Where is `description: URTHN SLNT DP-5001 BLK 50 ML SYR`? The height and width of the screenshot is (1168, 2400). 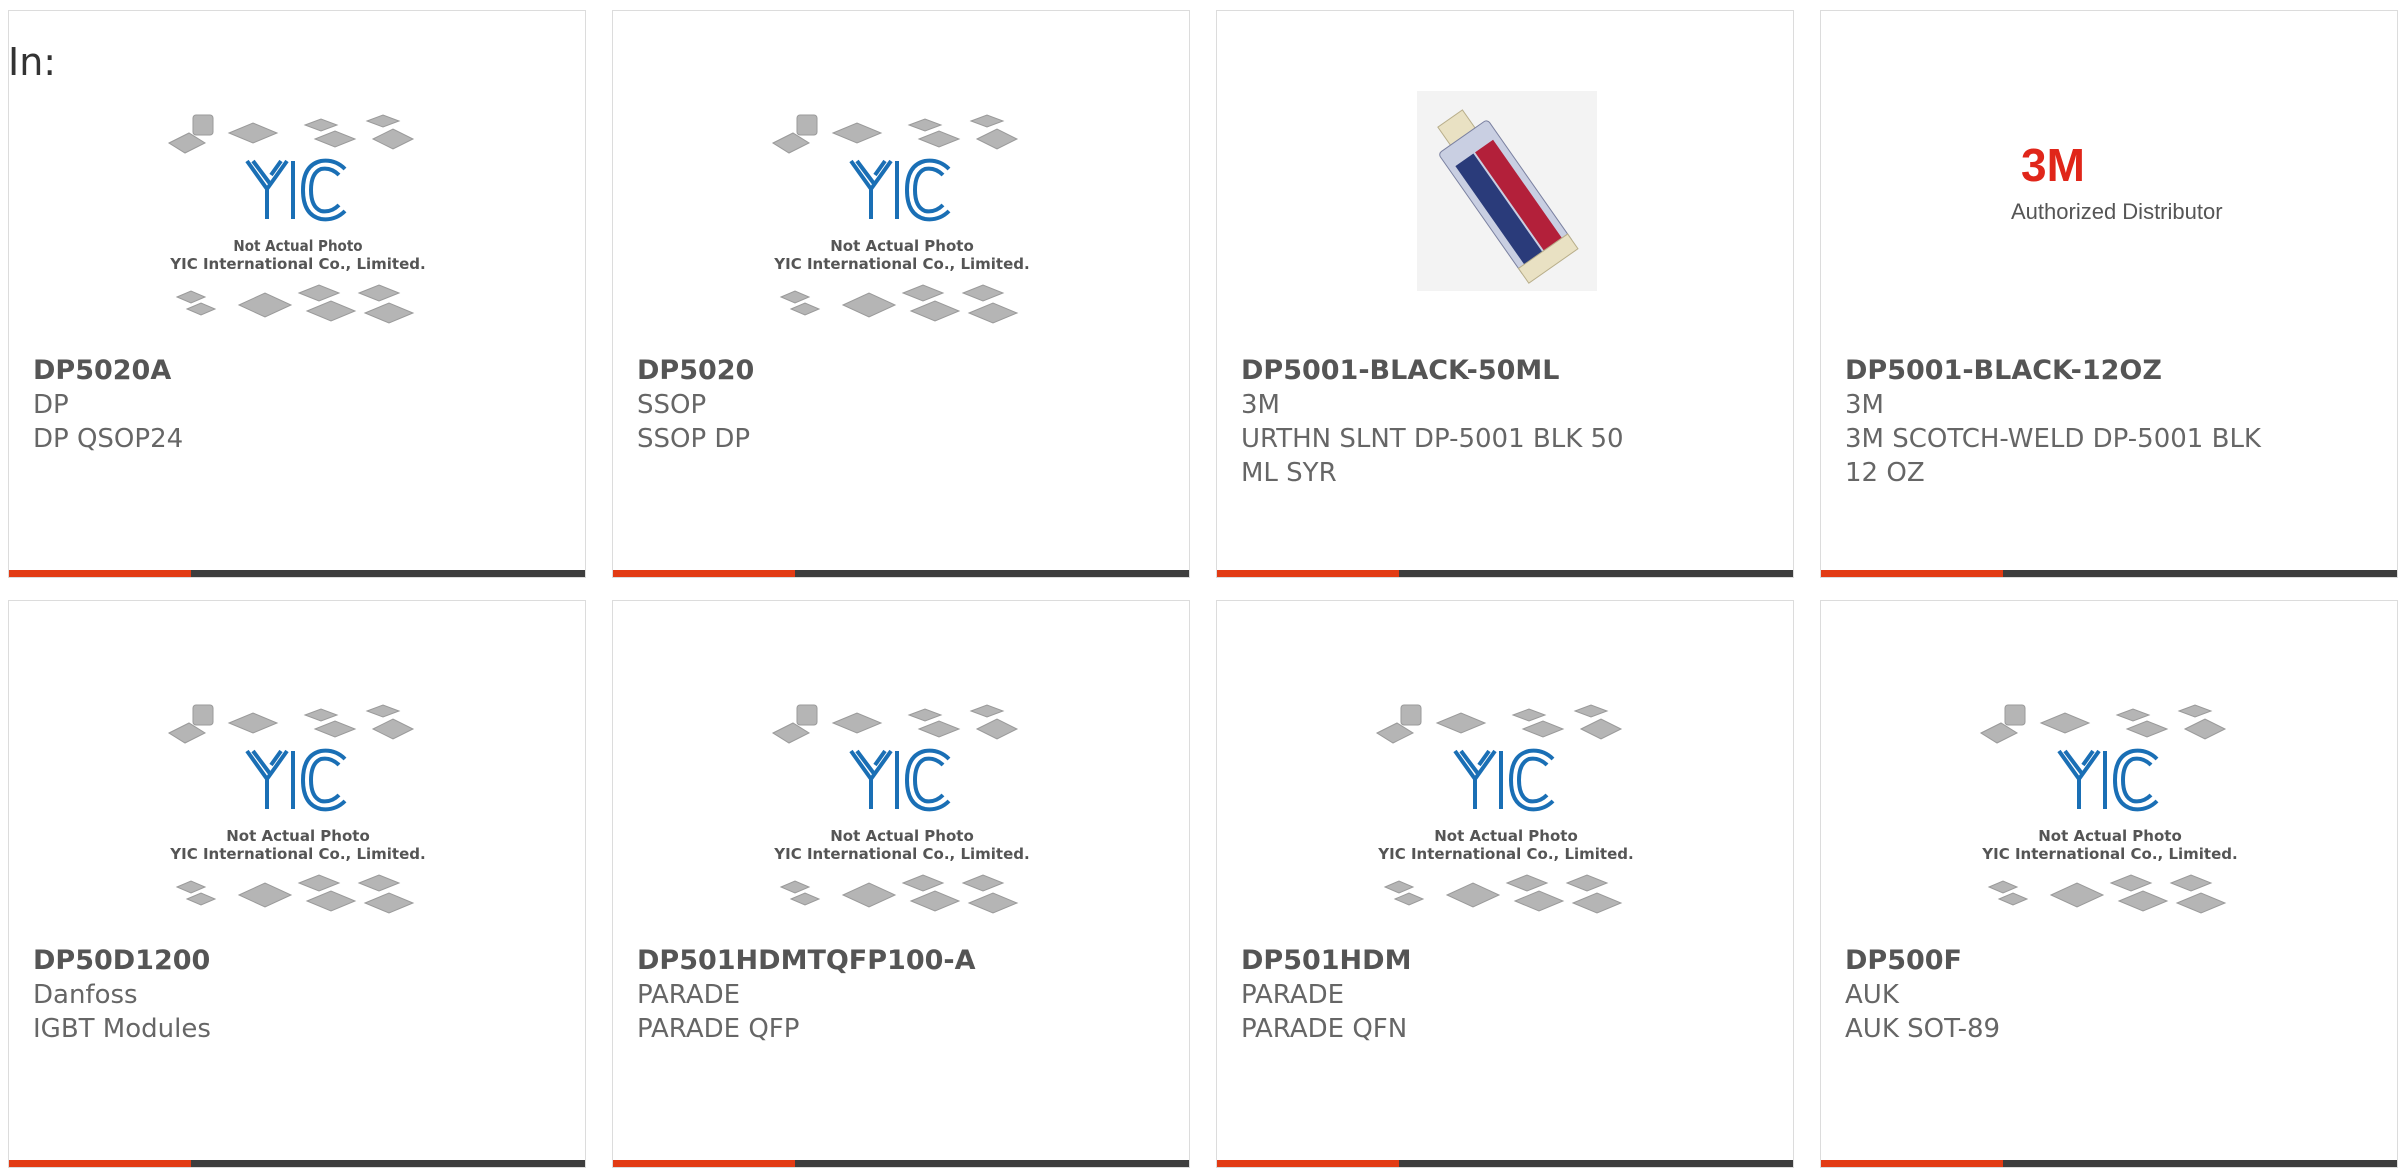
description: URTHN SLNT DP-5001 BLK 50 ML SYR is located at coordinates (1432, 456).